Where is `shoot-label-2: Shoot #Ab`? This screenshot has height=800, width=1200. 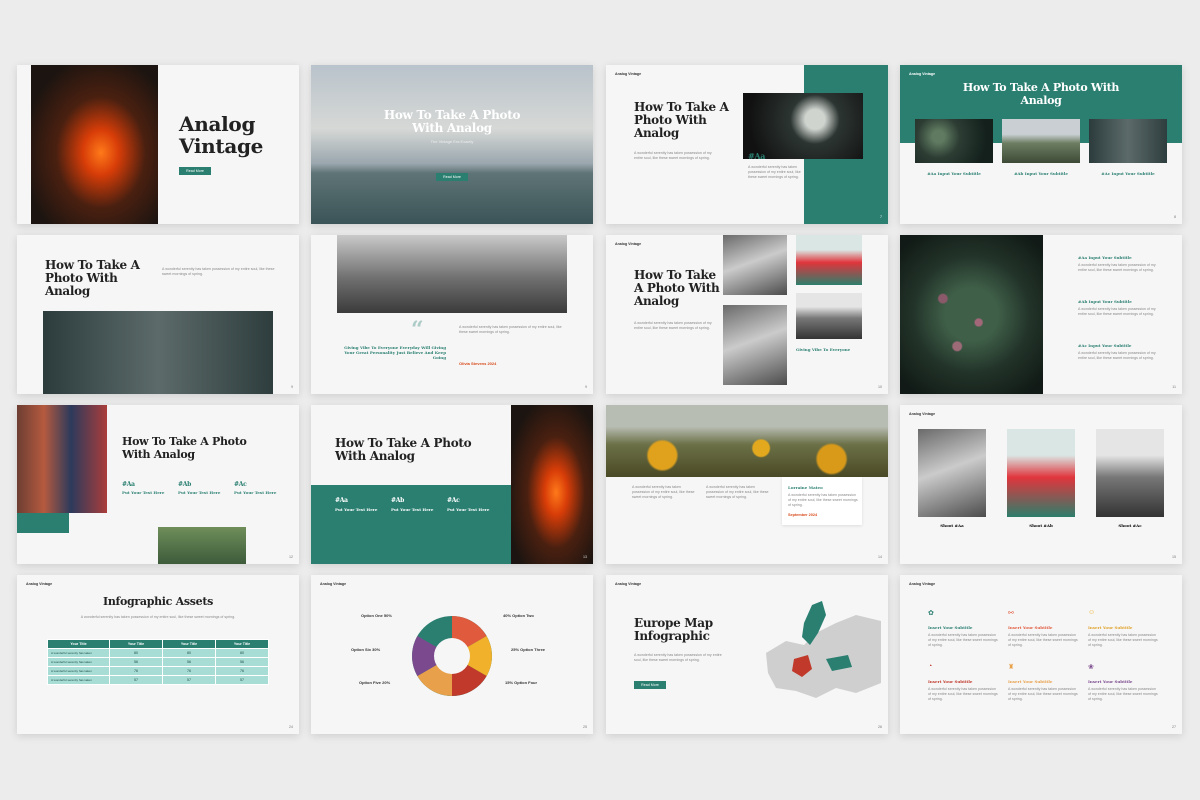 shoot-label-2: Shoot #Ab is located at coordinates (1041, 525).